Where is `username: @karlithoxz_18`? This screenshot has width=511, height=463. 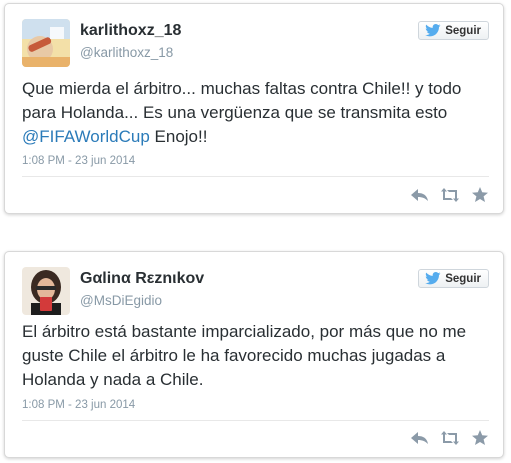
username: @karlithoxz_18 is located at coordinates (126, 52).